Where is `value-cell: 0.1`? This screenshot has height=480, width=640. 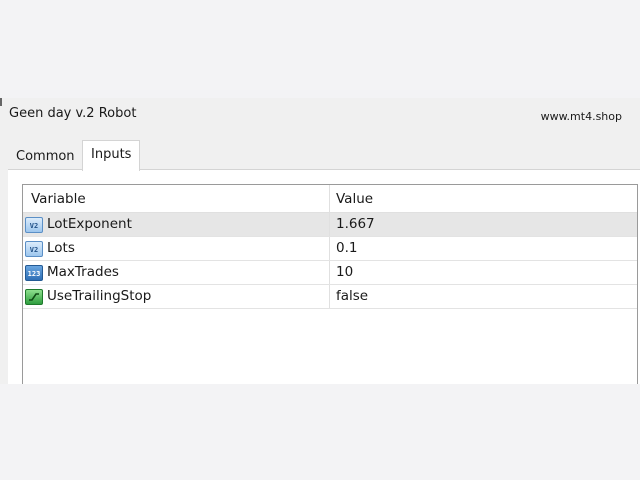 value-cell: 0.1 is located at coordinates (483, 248).